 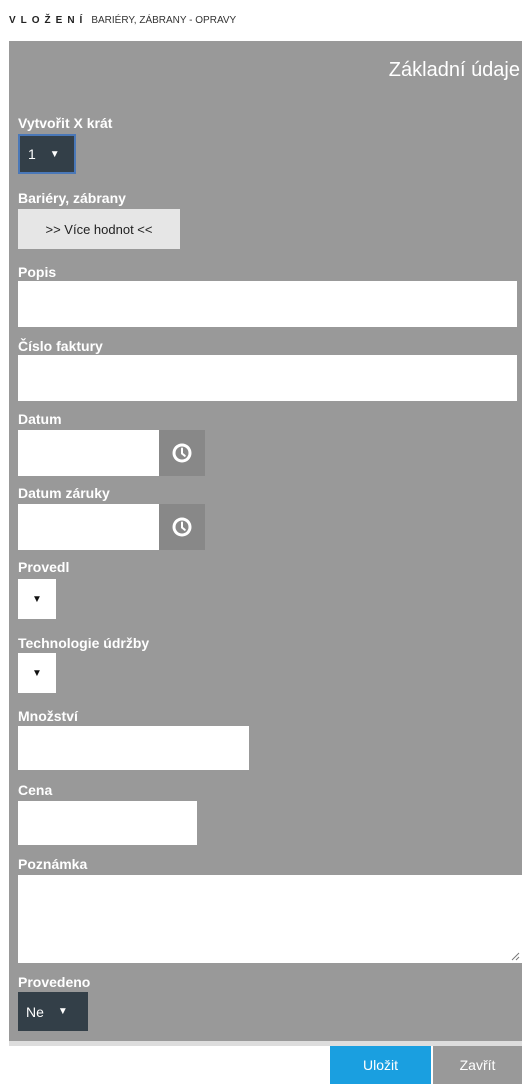 I want to click on save-button: Uložit, so click(x=380, y=1065).